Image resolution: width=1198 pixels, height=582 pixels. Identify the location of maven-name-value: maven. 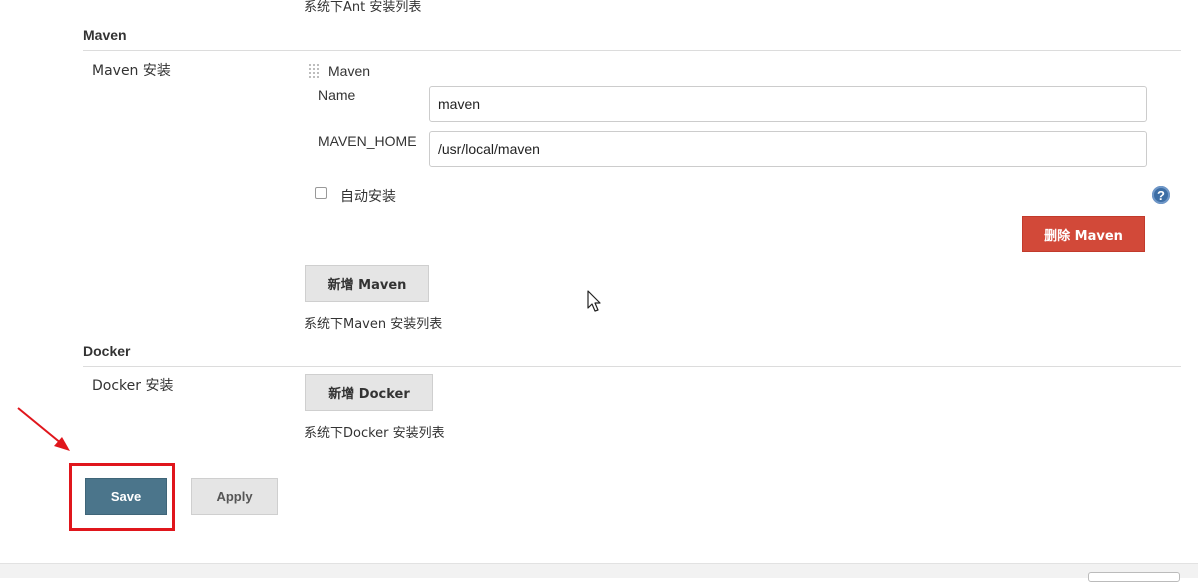
(459, 104).